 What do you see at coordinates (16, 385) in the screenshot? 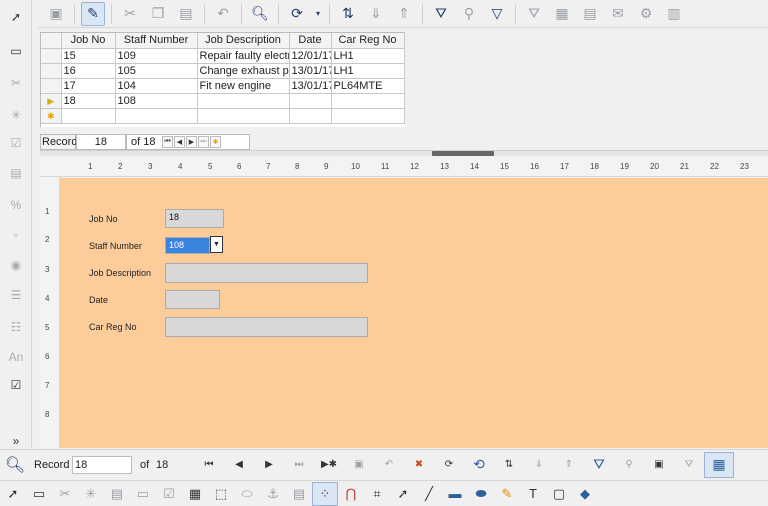
I see `group-box-icon: ☑` at bounding box center [16, 385].